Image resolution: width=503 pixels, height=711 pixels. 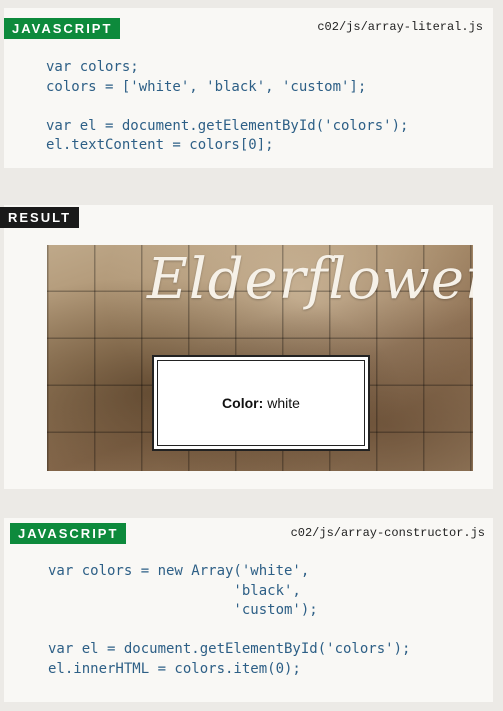 I want to click on file-path: c02/js/array-constructor.js, so click(x=387, y=533).